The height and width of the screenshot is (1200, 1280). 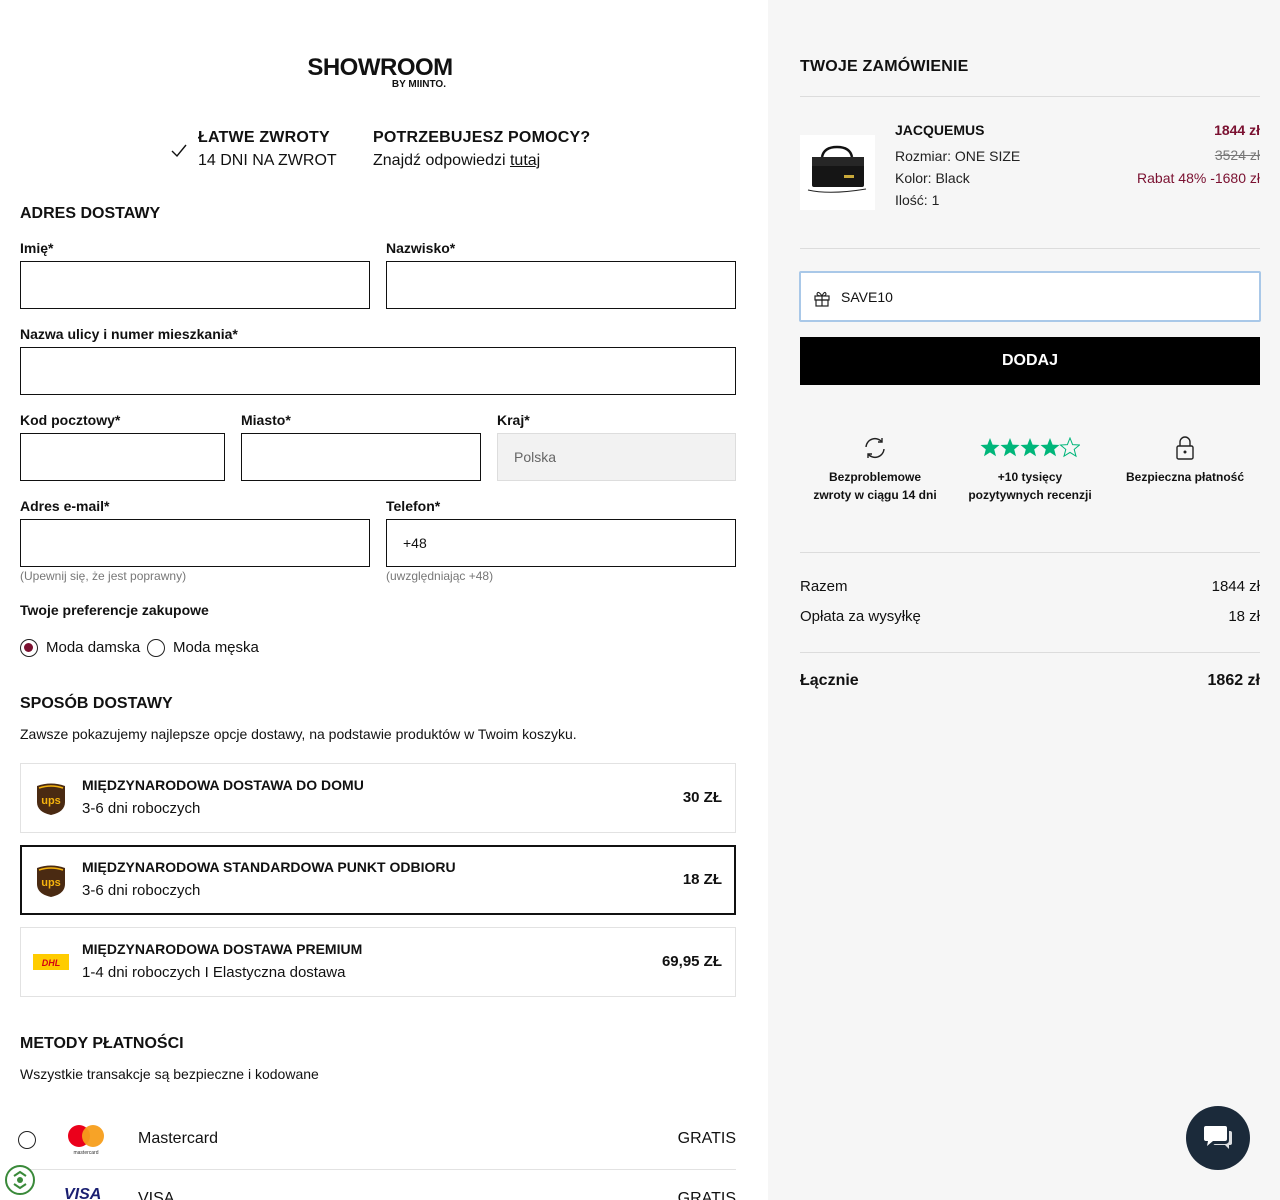 What do you see at coordinates (940, 130) in the screenshot?
I see `product-brand: JACQUEMUS` at bounding box center [940, 130].